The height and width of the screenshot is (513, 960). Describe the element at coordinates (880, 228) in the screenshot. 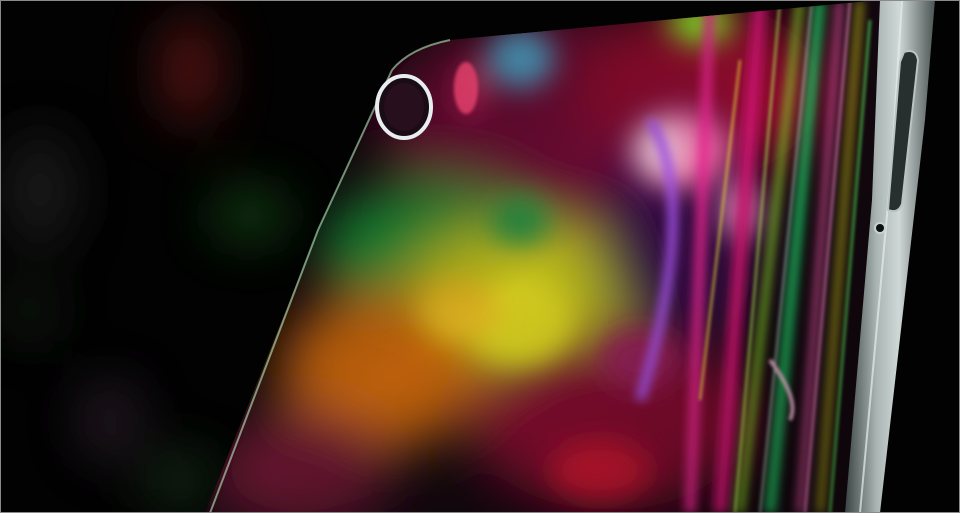

I see `sim-eject-pinhole` at that location.